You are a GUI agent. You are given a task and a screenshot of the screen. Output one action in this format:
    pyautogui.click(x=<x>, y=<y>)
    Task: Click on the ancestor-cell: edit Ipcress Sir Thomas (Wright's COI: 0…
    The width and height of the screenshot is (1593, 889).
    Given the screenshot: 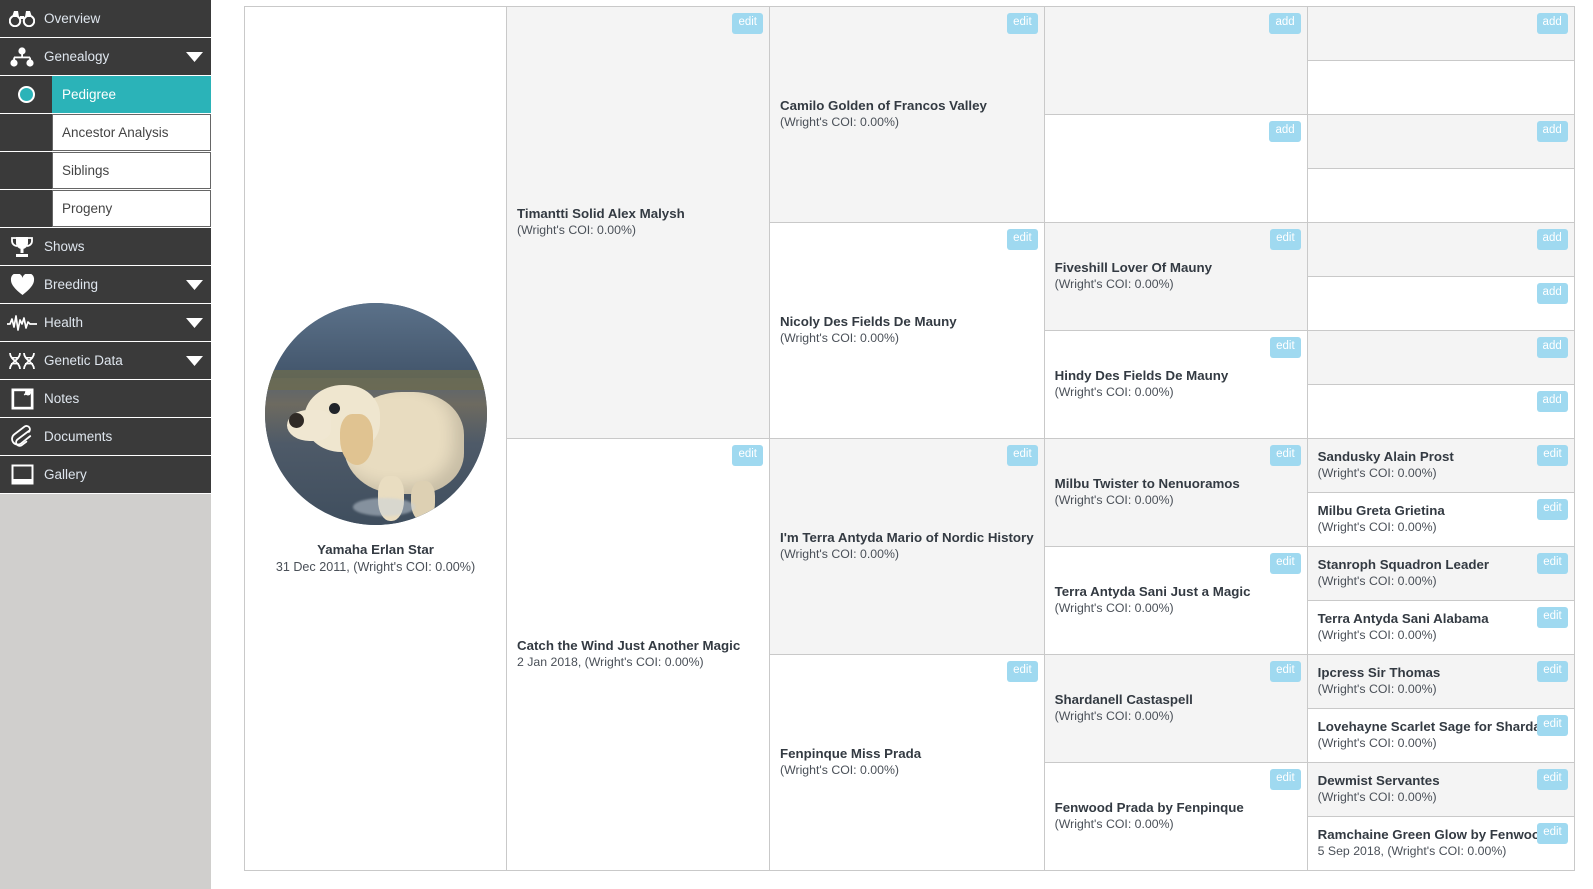 What is the action you would take?
    pyautogui.click(x=1440, y=682)
    